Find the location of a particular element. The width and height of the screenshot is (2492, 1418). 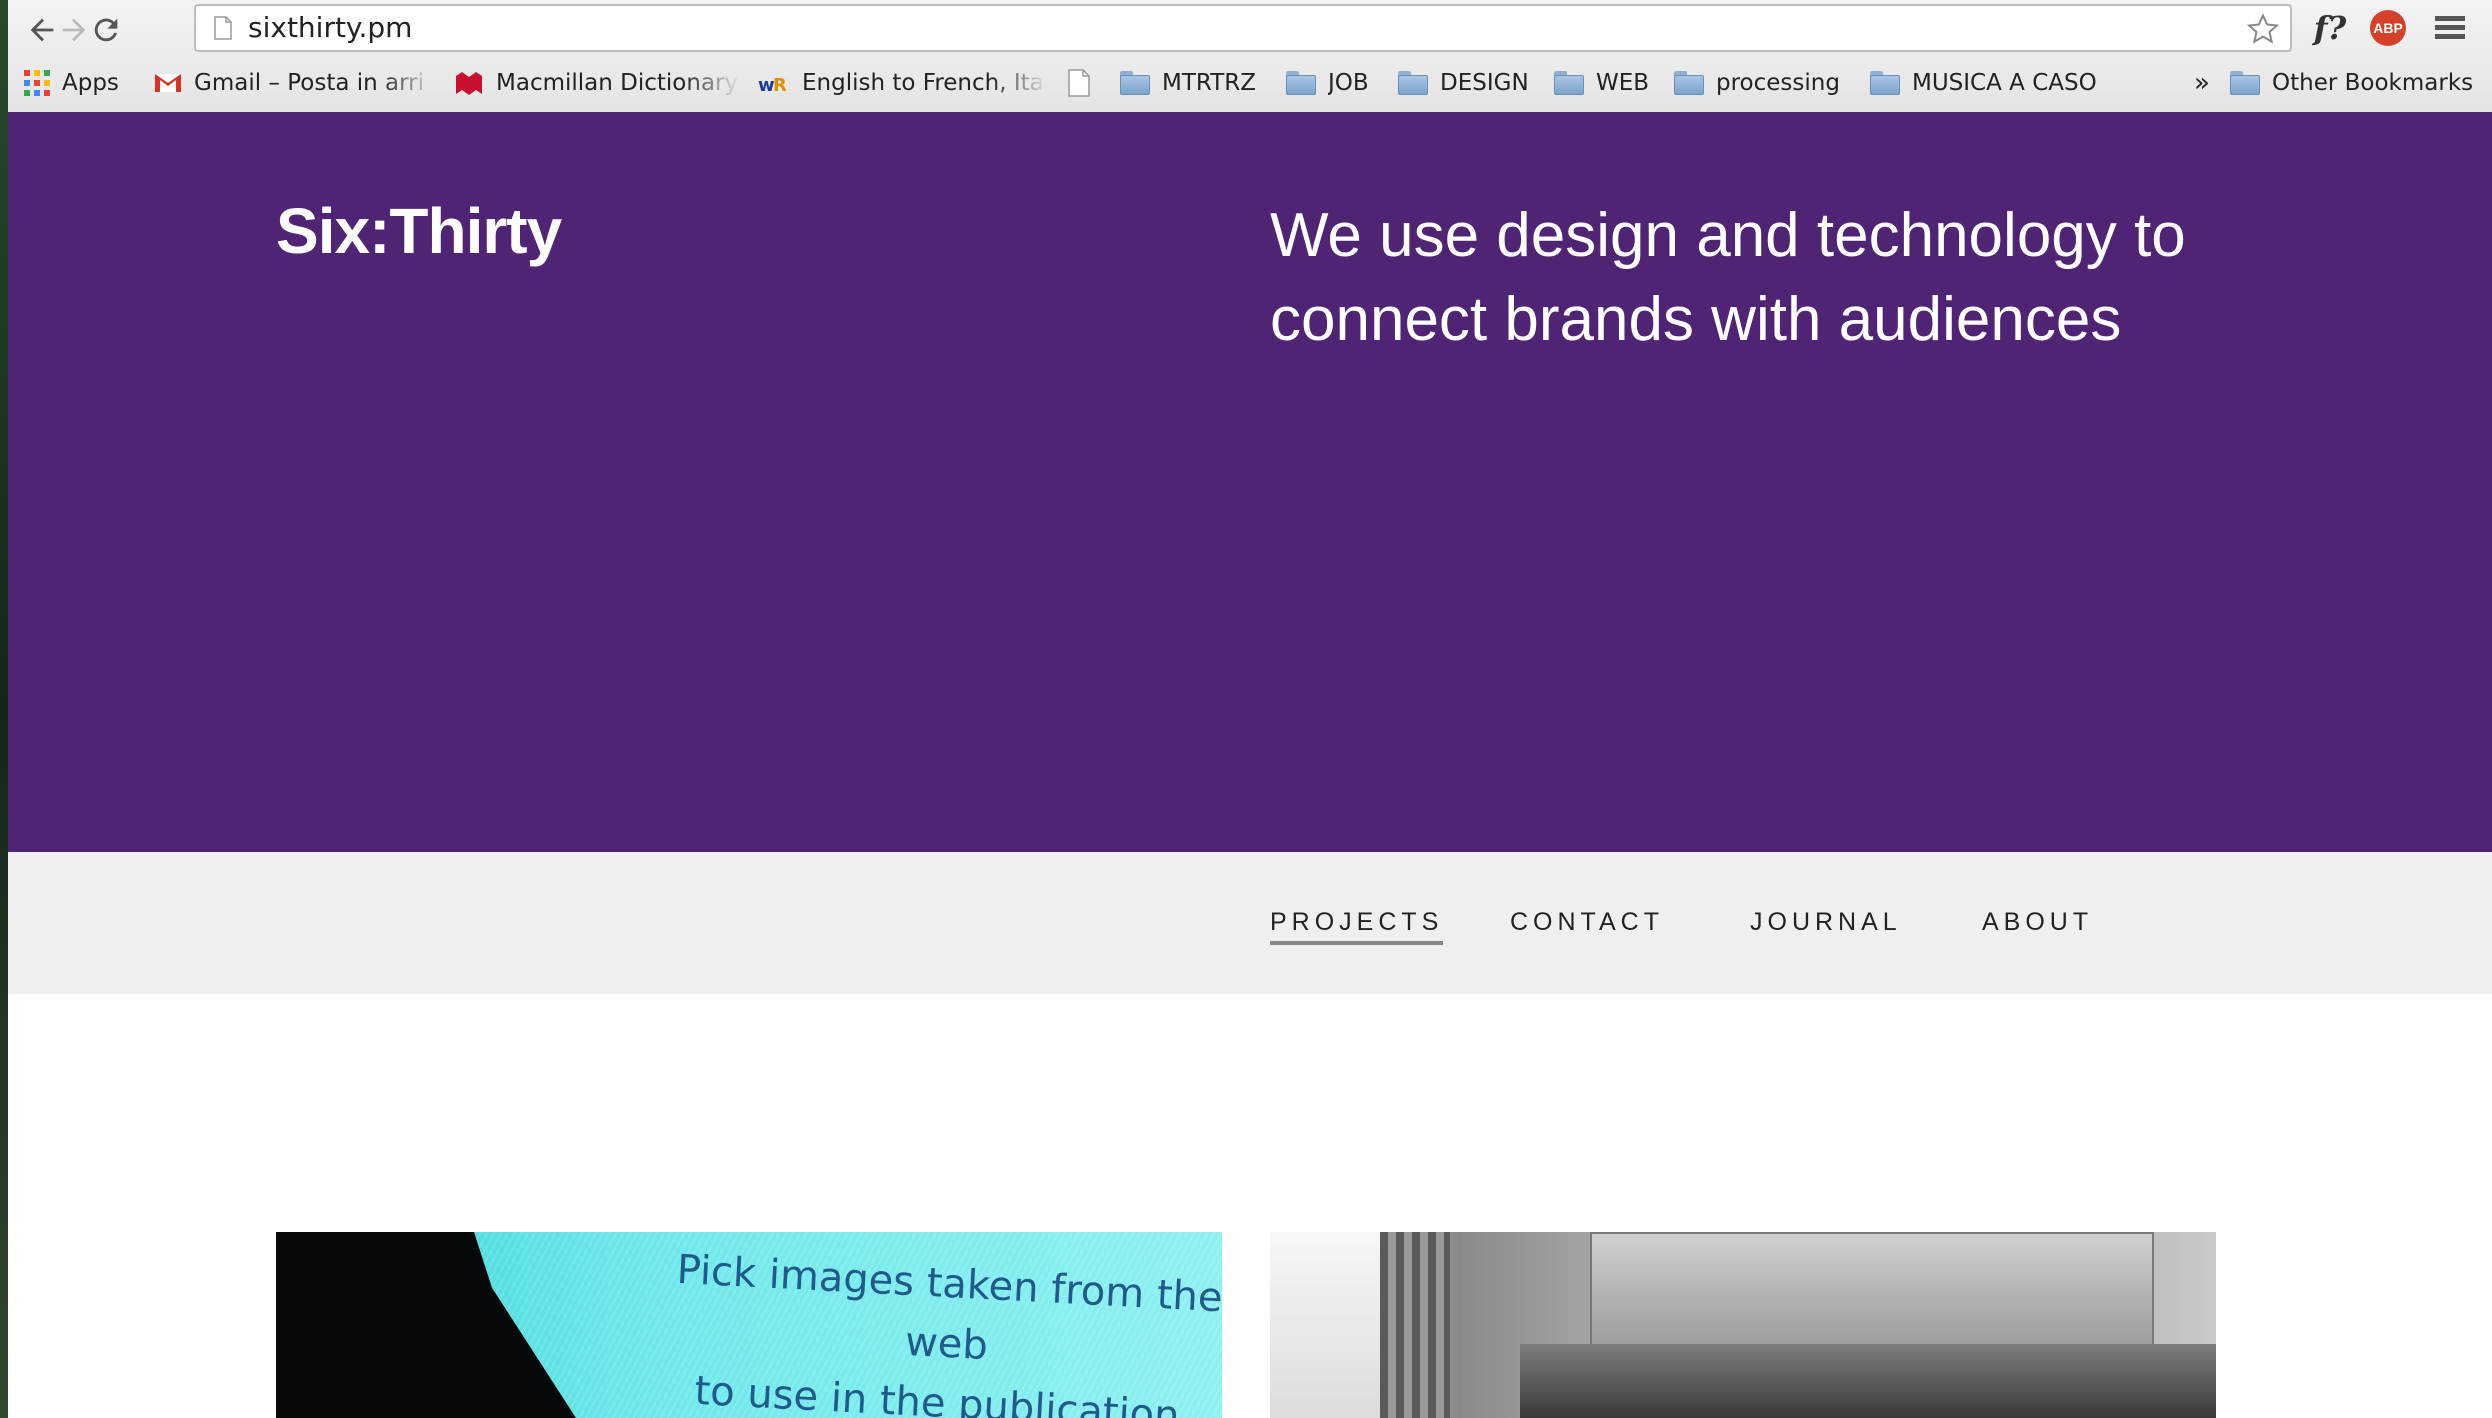

bookmark-wordreference: wR English to French, Ita is located at coordinates (903, 83).